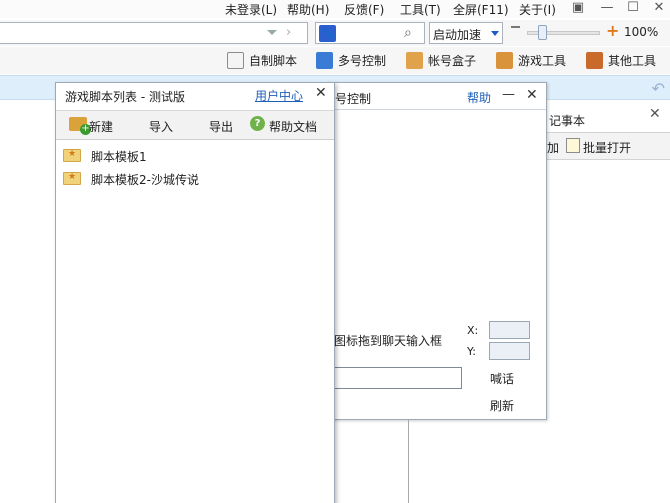 This screenshot has width=670, height=503. What do you see at coordinates (393, 378) in the screenshot?
I see `chat-message-input` at bounding box center [393, 378].